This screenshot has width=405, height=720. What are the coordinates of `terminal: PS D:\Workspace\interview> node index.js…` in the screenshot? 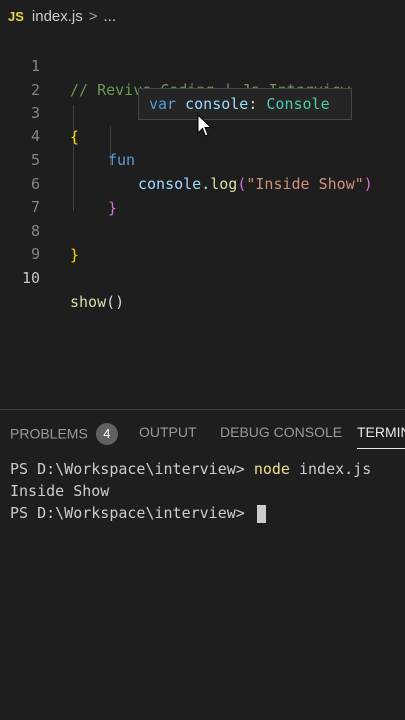 It's located at (207, 491).